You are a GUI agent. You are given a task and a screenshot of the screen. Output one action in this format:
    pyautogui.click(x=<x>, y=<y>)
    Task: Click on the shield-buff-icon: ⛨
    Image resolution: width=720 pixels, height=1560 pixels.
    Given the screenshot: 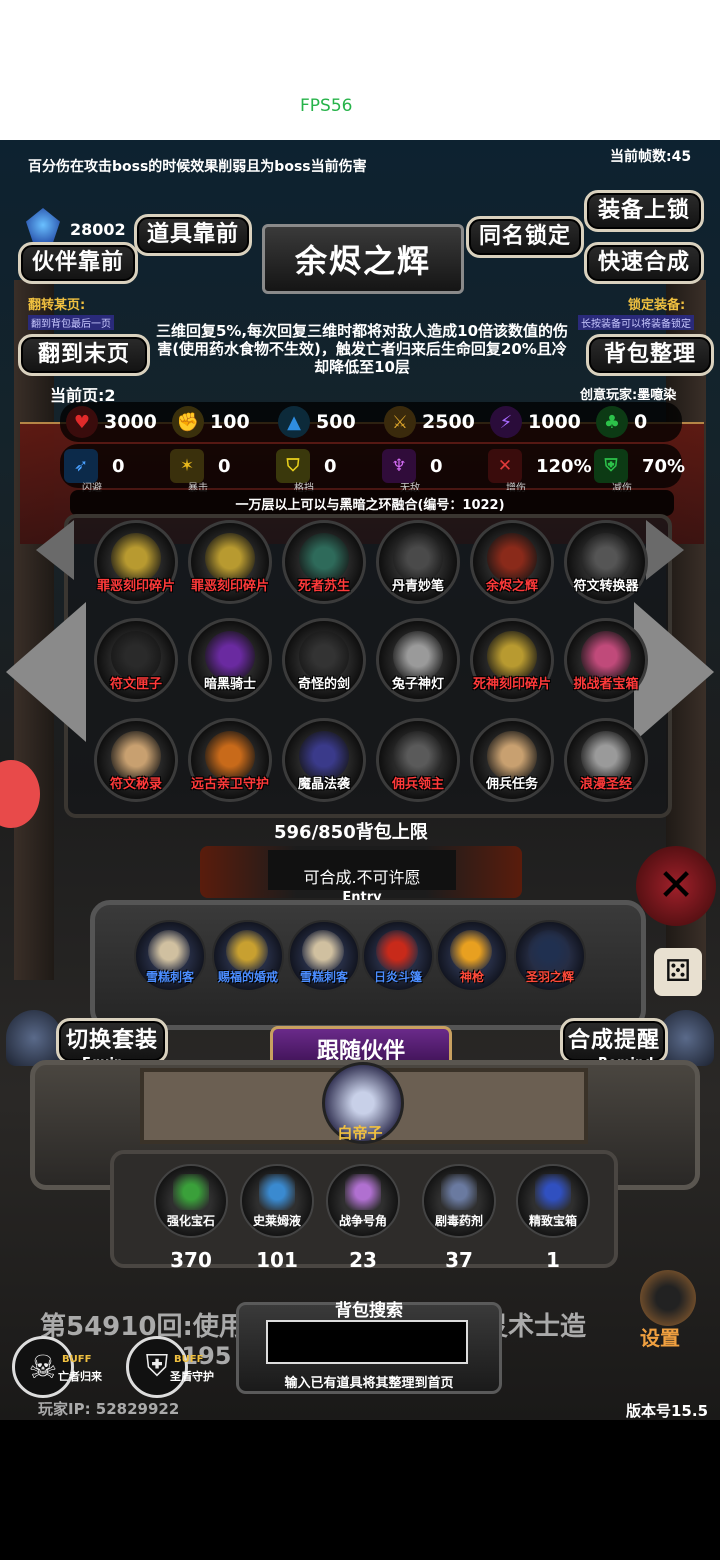 What is the action you would take?
    pyautogui.click(x=157, y=1367)
    